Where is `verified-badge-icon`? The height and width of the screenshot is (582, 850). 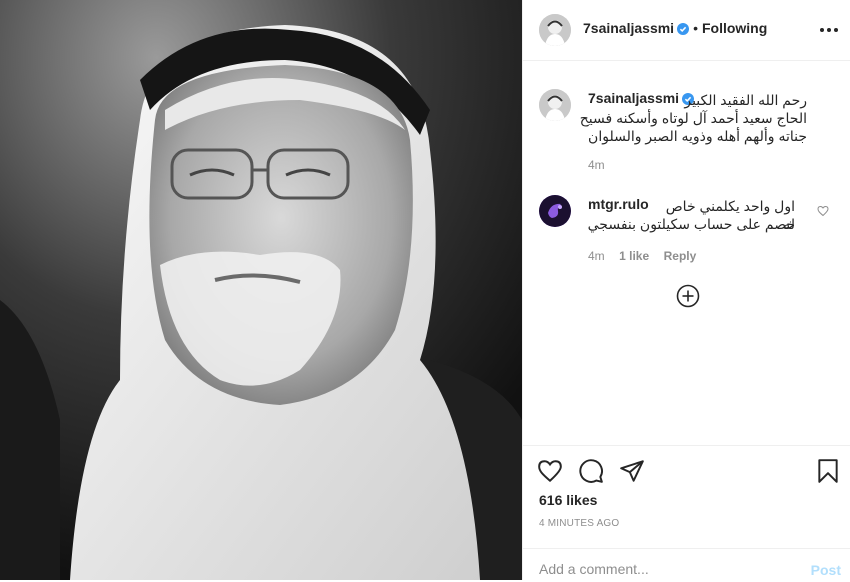
verified-badge-icon is located at coordinates (683, 28).